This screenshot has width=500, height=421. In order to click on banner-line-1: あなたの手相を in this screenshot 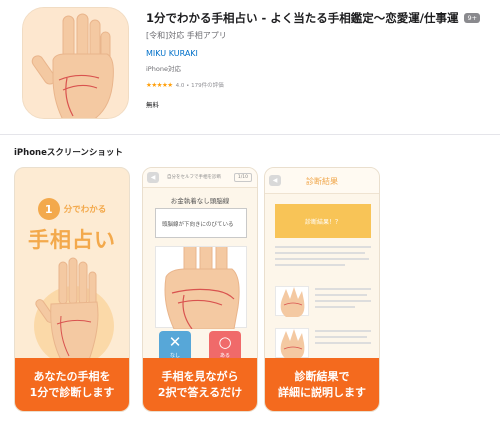, I will do `click(72, 376)`.